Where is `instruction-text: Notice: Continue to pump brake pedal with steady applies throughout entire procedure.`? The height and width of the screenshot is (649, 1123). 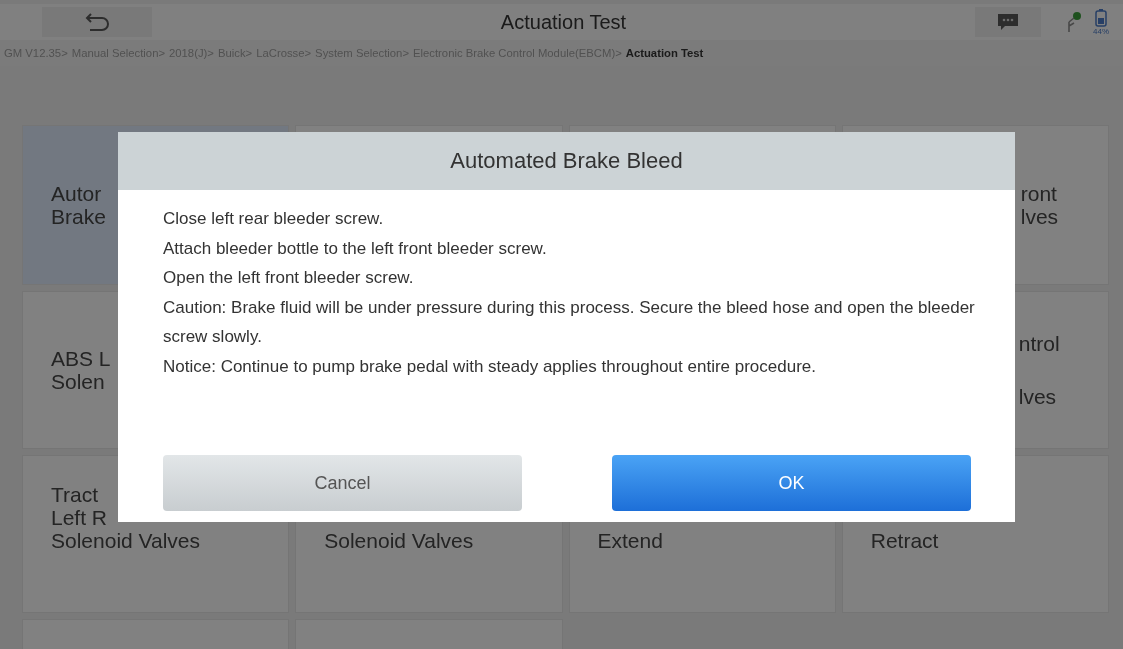
instruction-text: Notice: Continue to pump brake pedal with steady applies throughout entire procedure. is located at coordinates (490, 366).